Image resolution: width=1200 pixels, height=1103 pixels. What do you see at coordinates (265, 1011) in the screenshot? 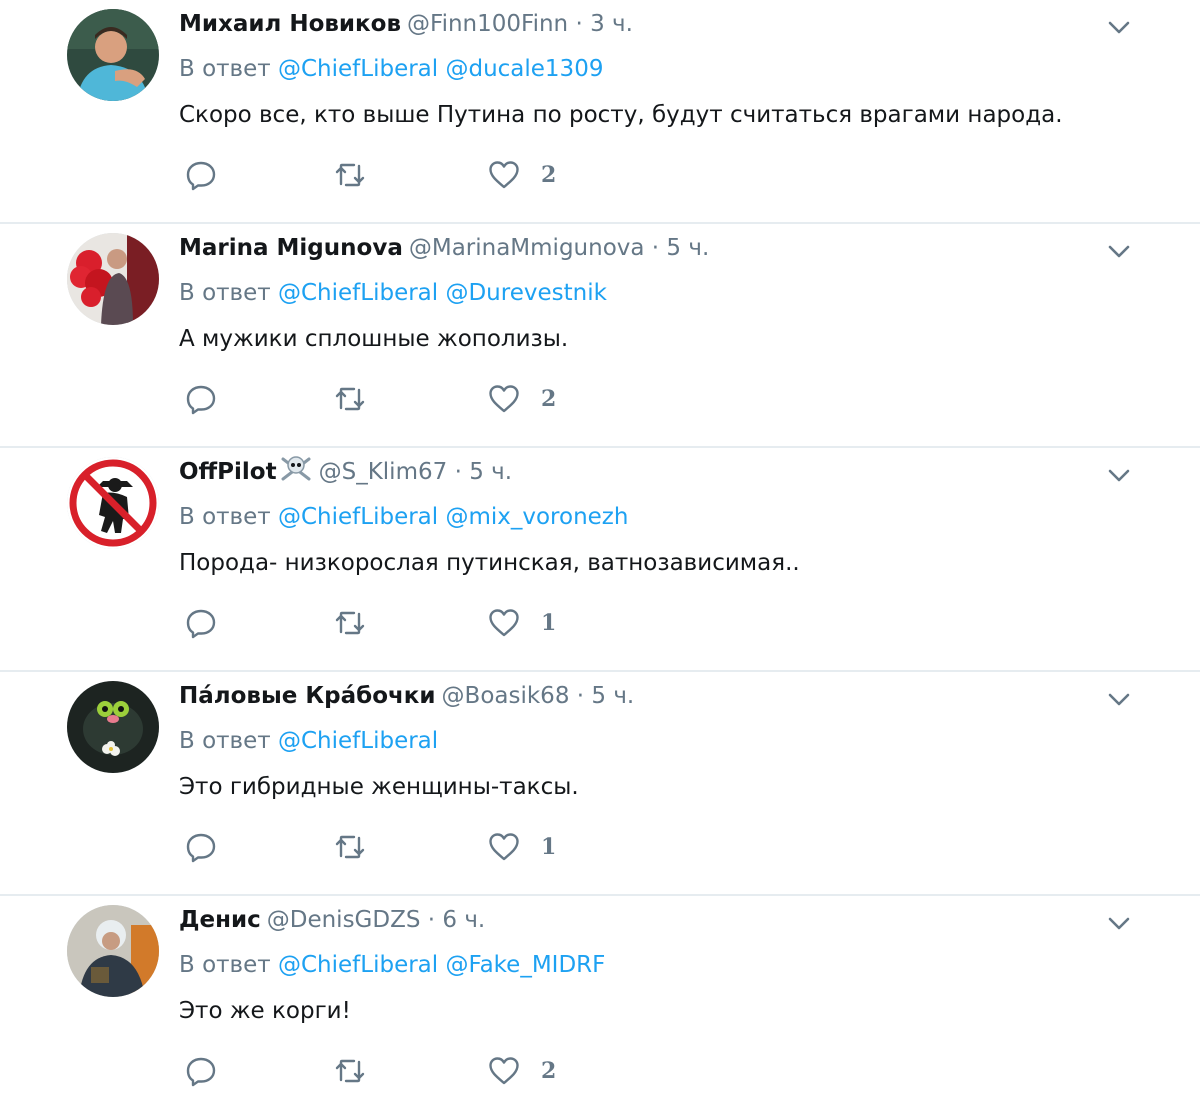
I see `tweet-text: Это же корги!` at bounding box center [265, 1011].